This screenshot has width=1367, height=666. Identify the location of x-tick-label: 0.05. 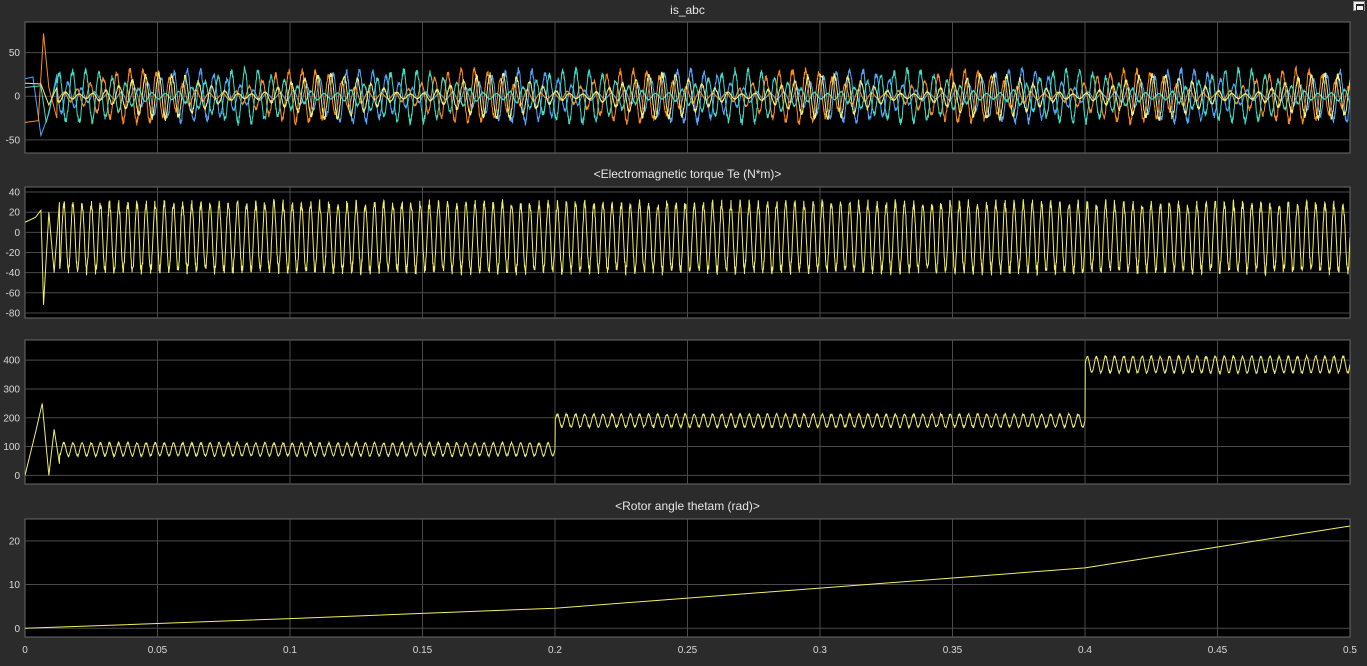
(158, 650).